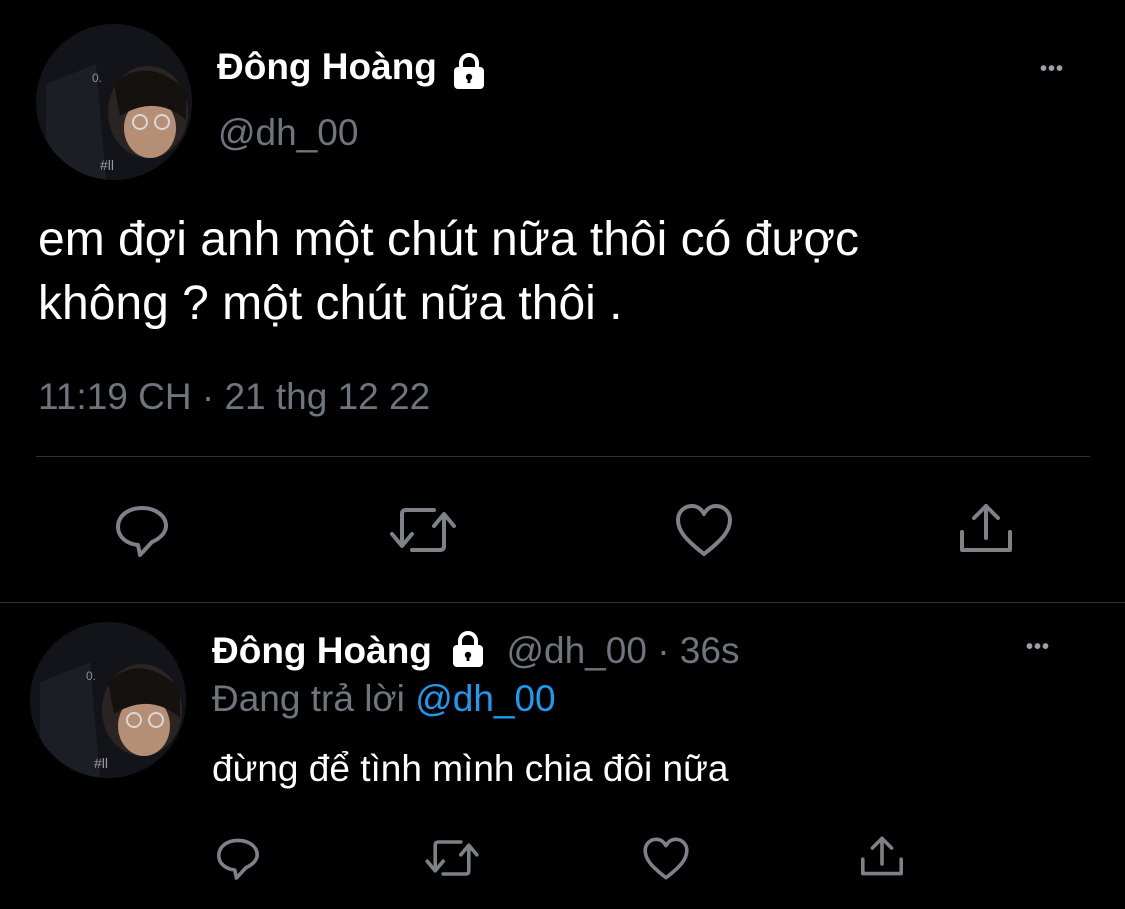  What do you see at coordinates (448, 239) in the screenshot?
I see `tweet-text-line-1: em đợi anh một chút nữa thôi có được` at bounding box center [448, 239].